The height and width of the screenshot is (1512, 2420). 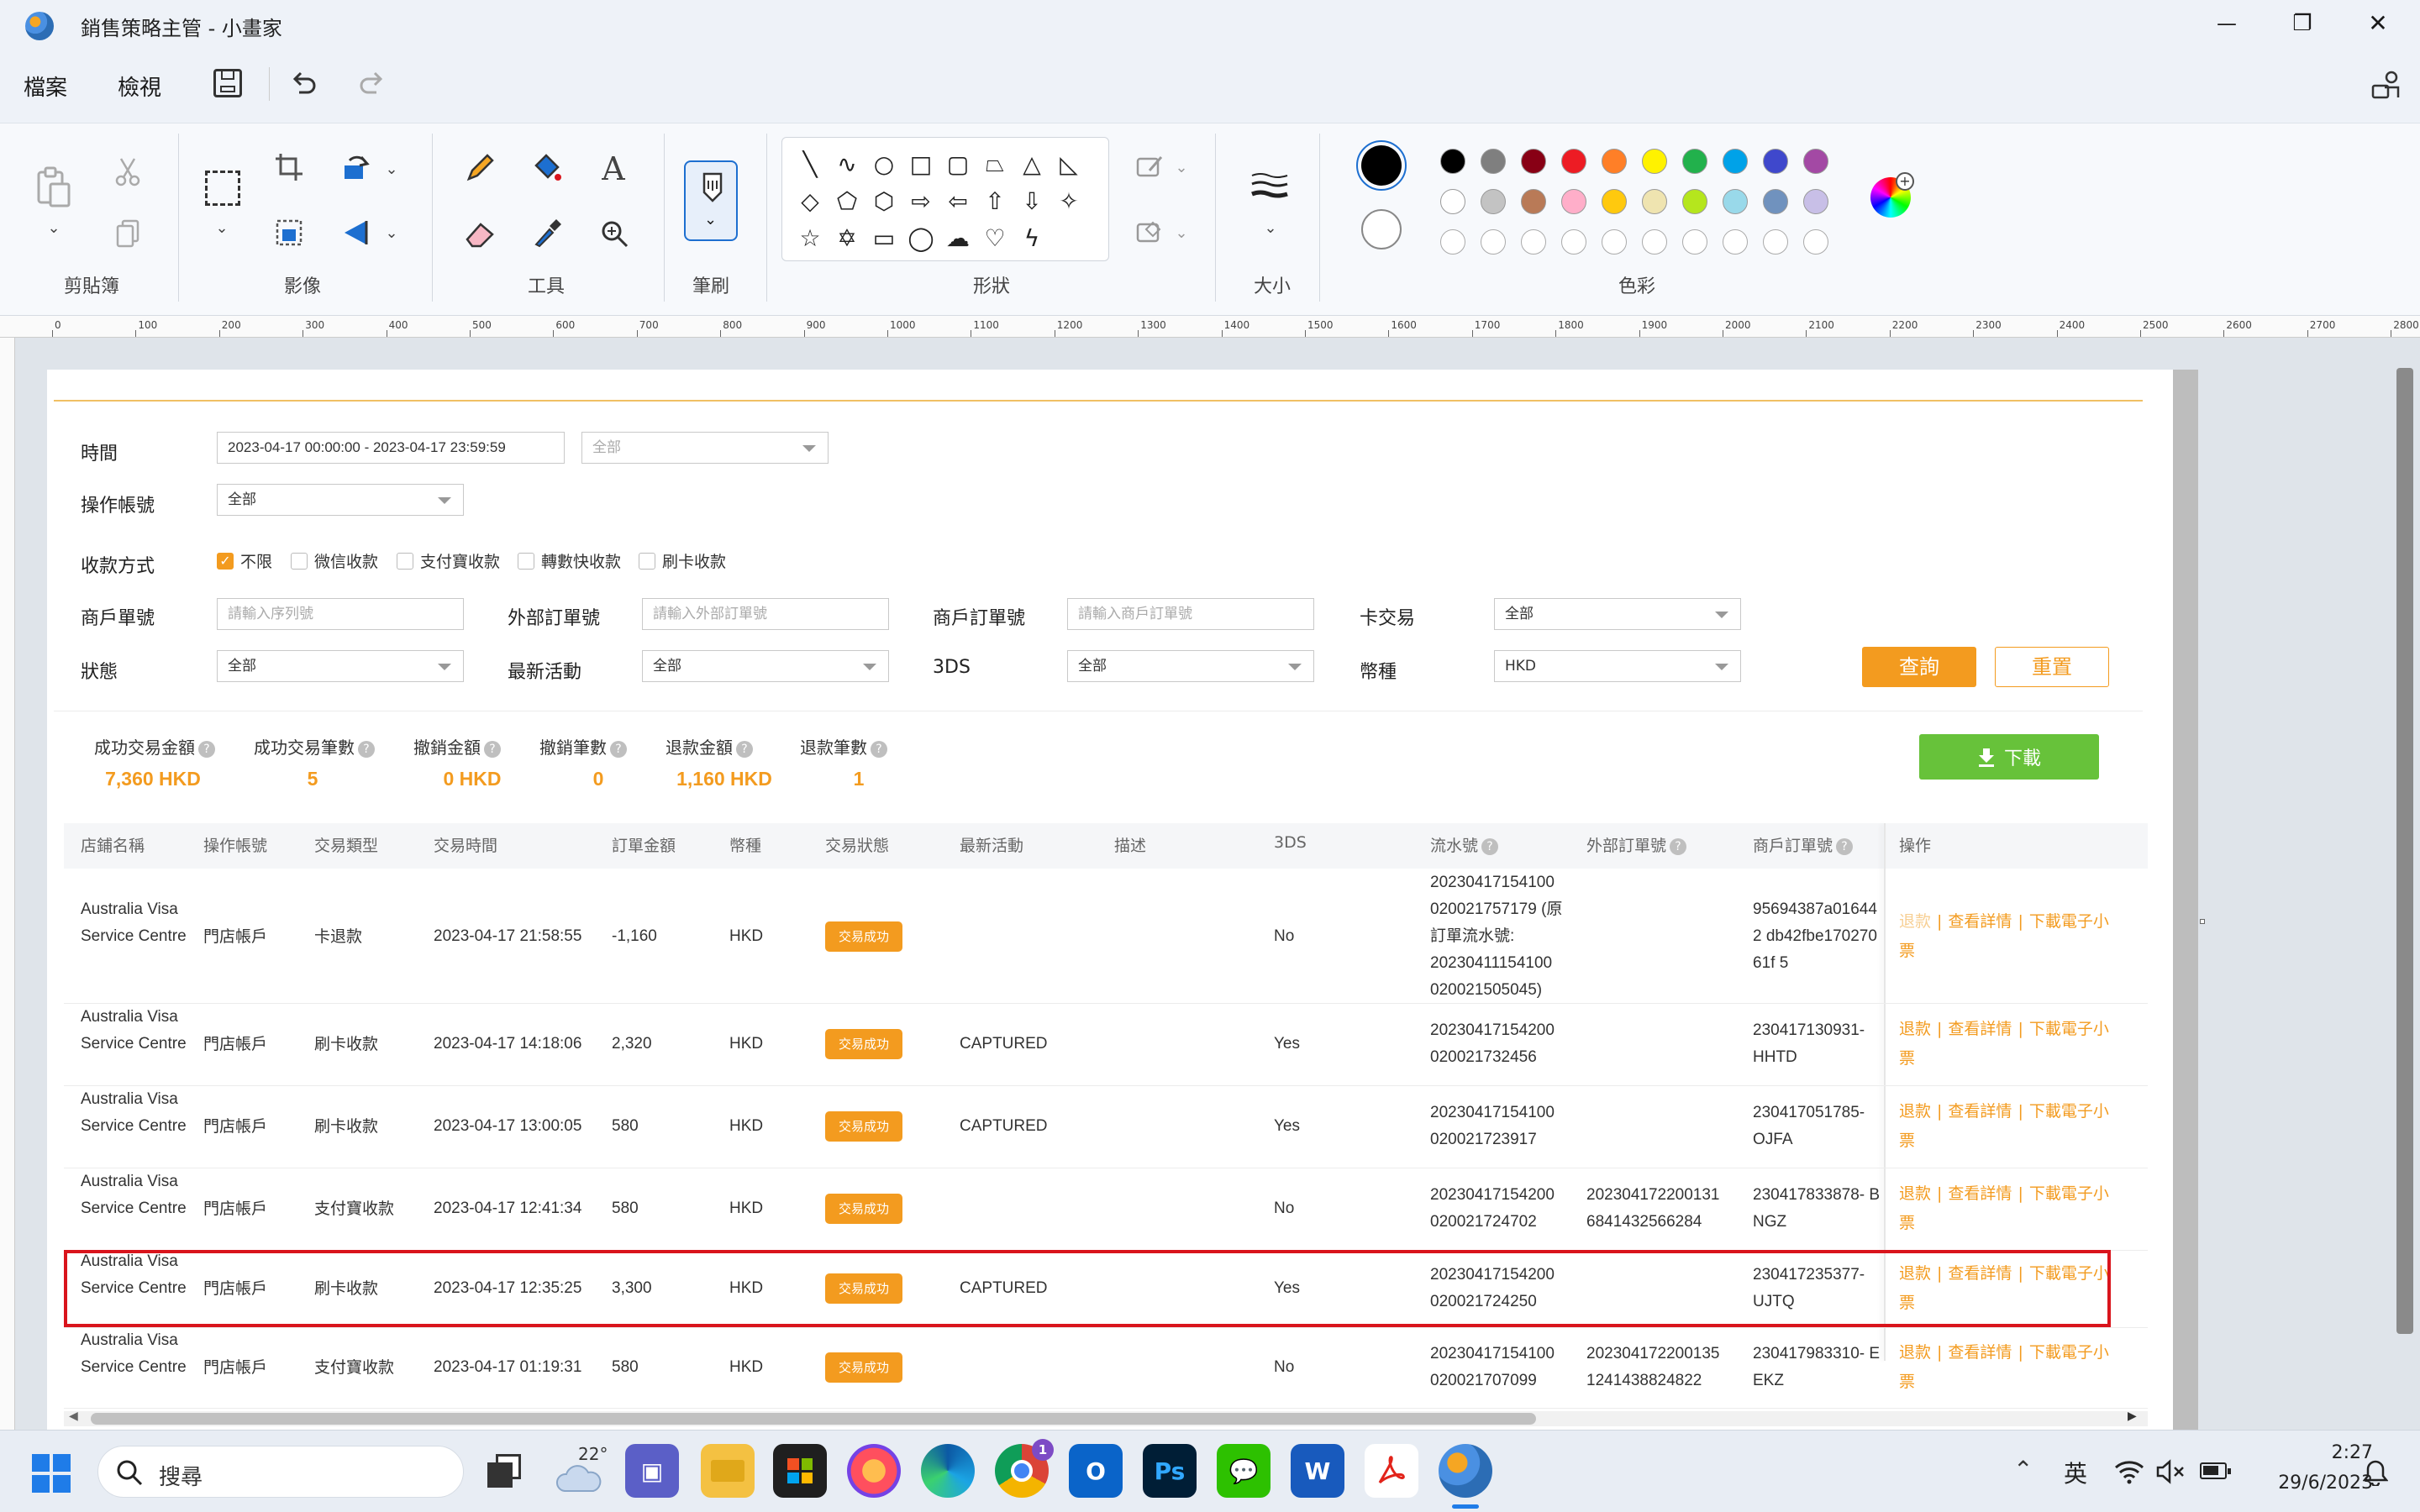 I want to click on merchant-no-input: 請輸入序列號, so click(x=340, y=614).